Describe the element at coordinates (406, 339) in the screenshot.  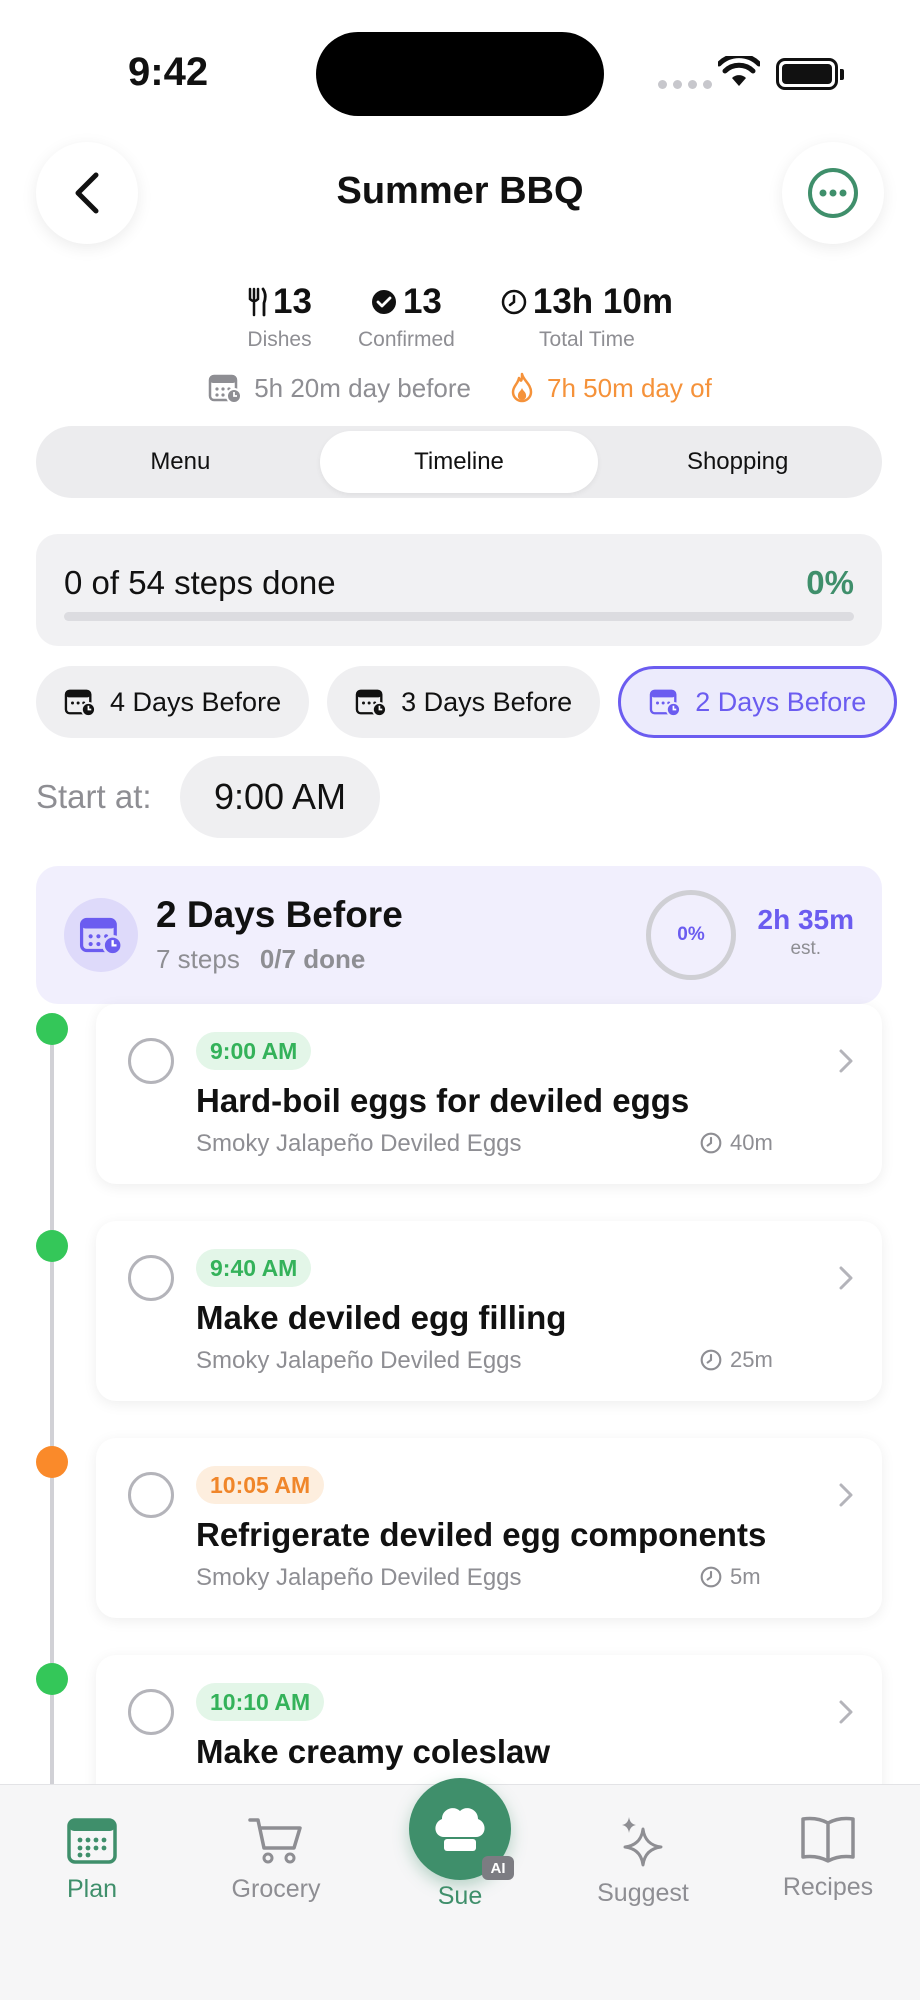
I see `stat-label: Confirmed` at that location.